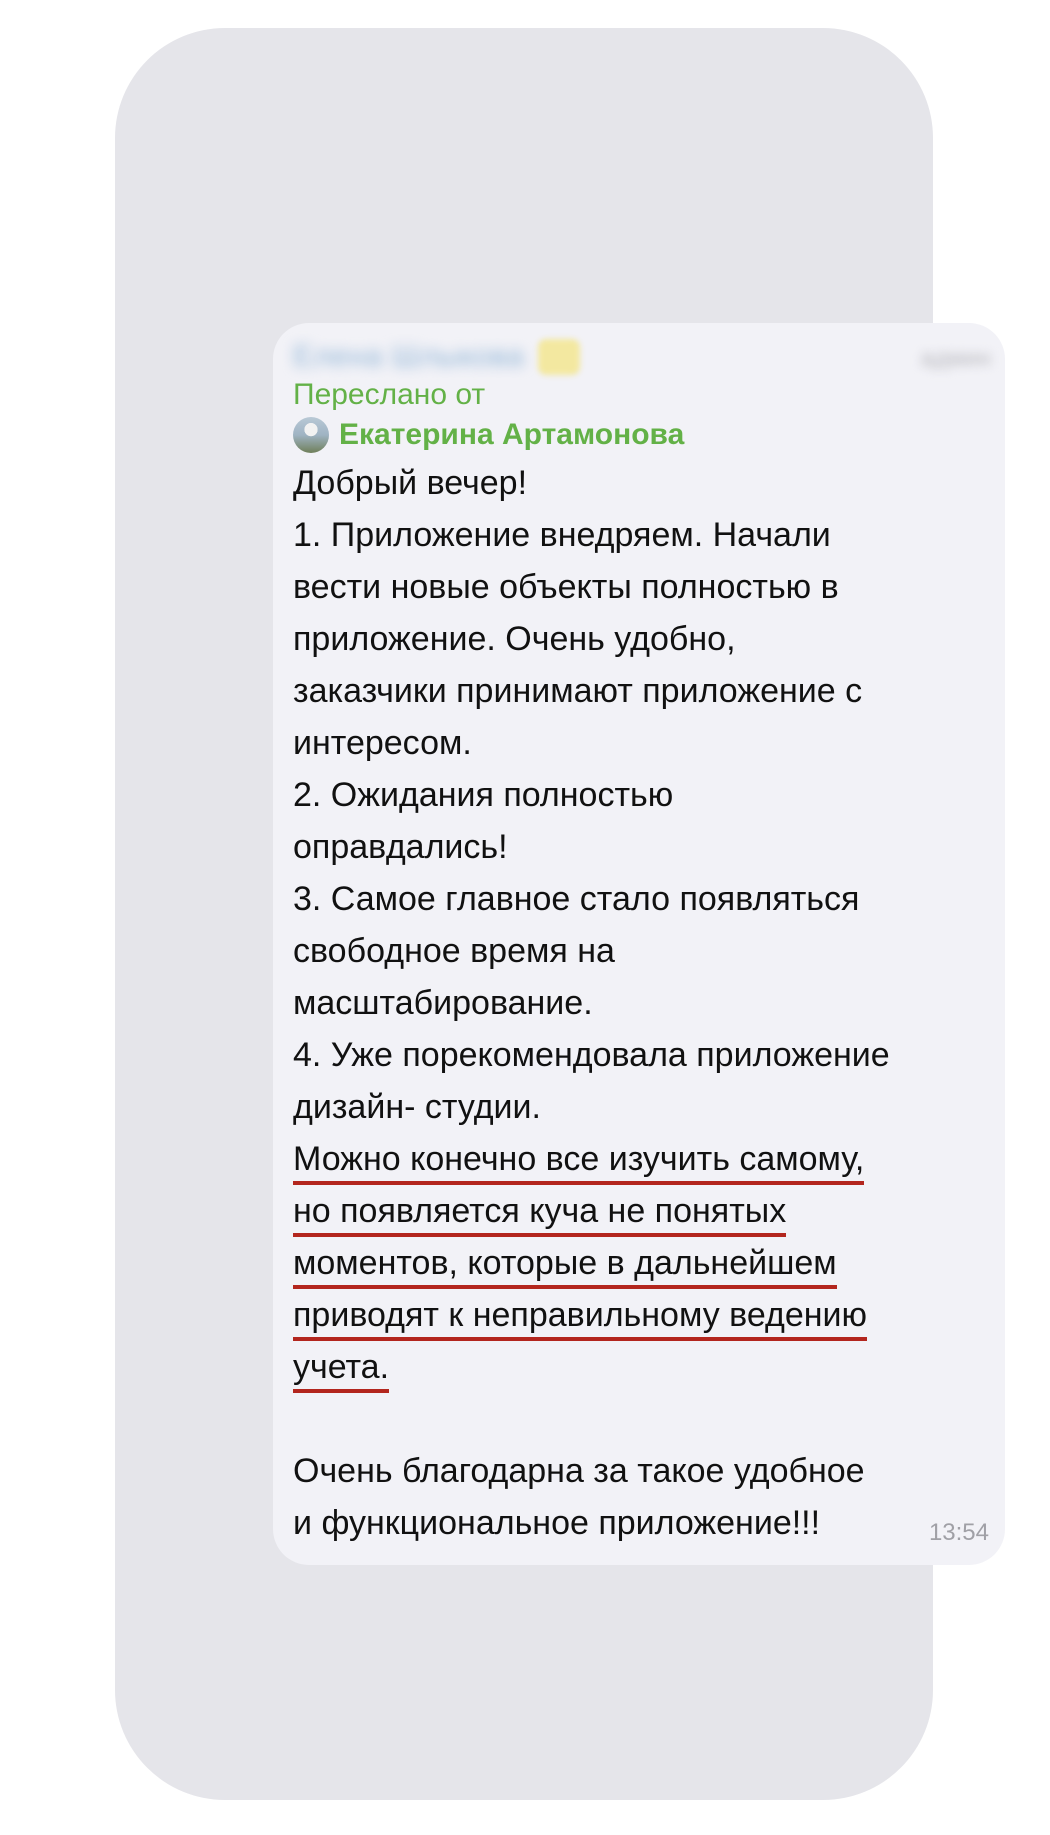 This screenshot has height=1835, width=1050. What do you see at coordinates (578, 691) in the screenshot?
I see `message-line: заказчики принимают приложение с` at bounding box center [578, 691].